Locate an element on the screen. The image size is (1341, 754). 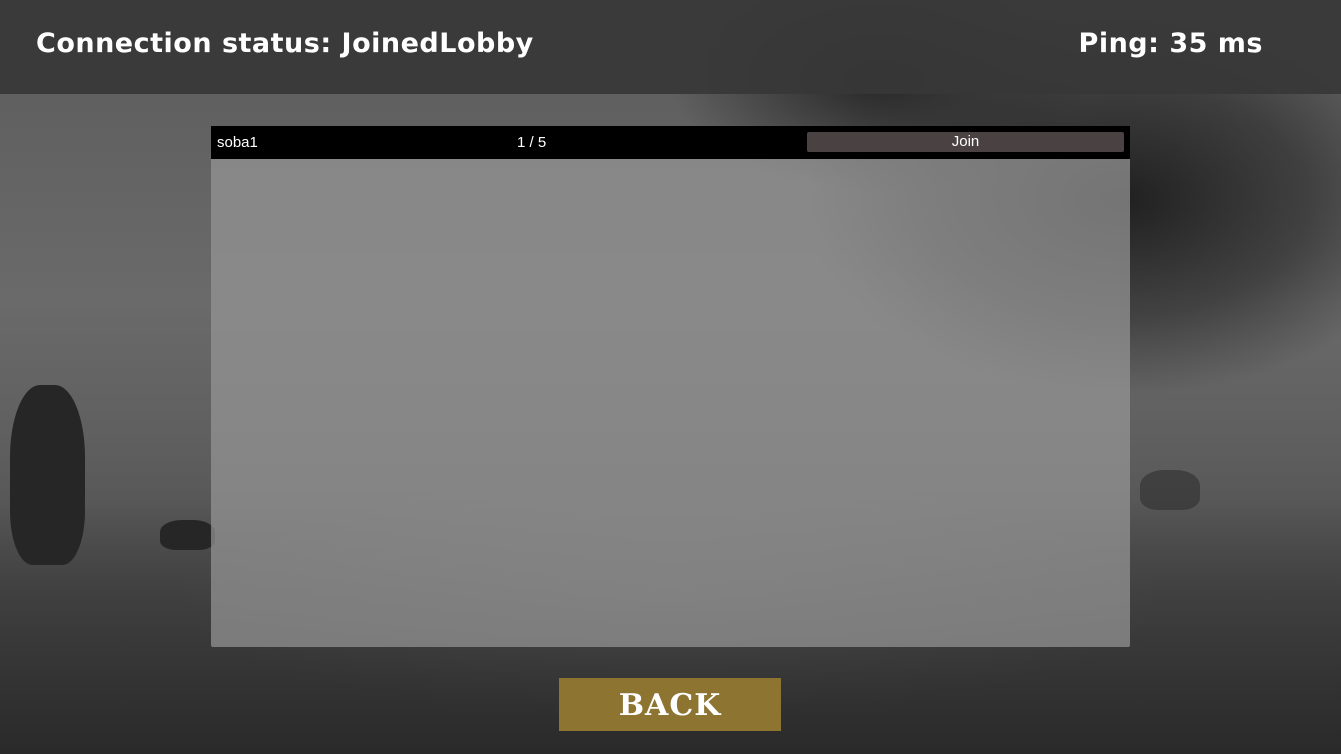
back-button: BACK is located at coordinates (670, 704).